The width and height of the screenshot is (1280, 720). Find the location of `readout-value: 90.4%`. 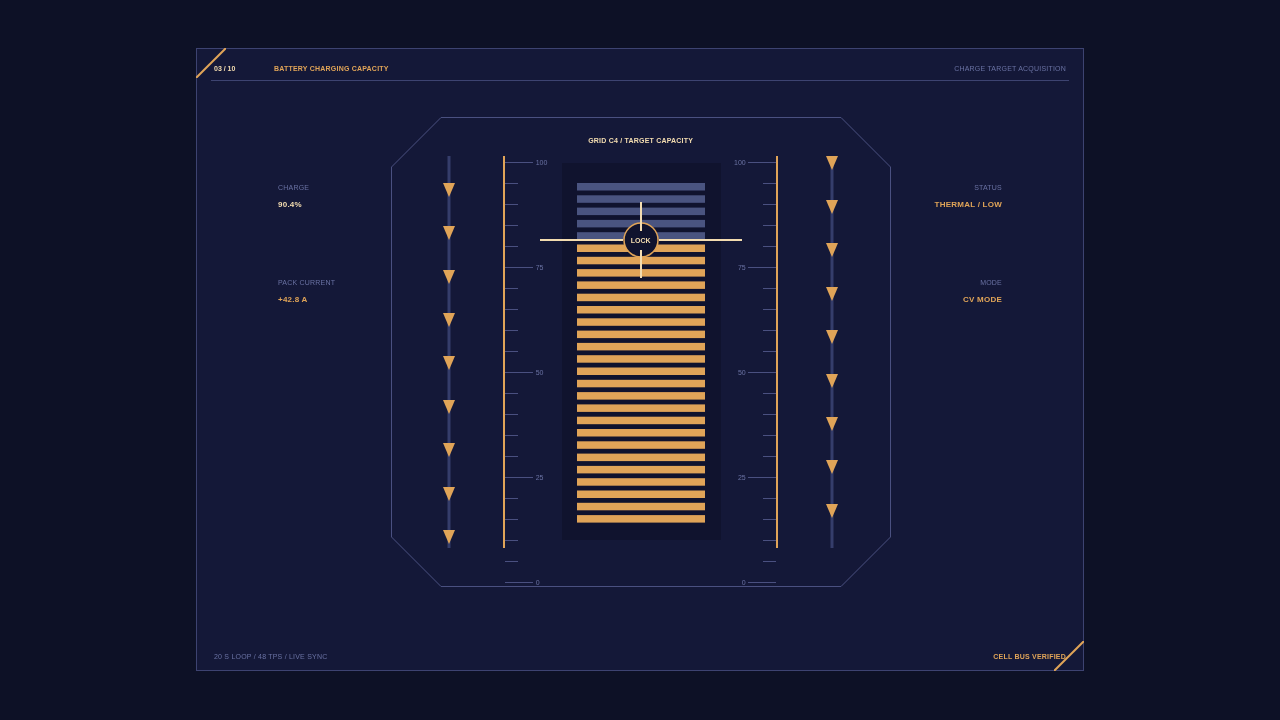

readout-value: 90.4% is located at coordinates (290, 205).